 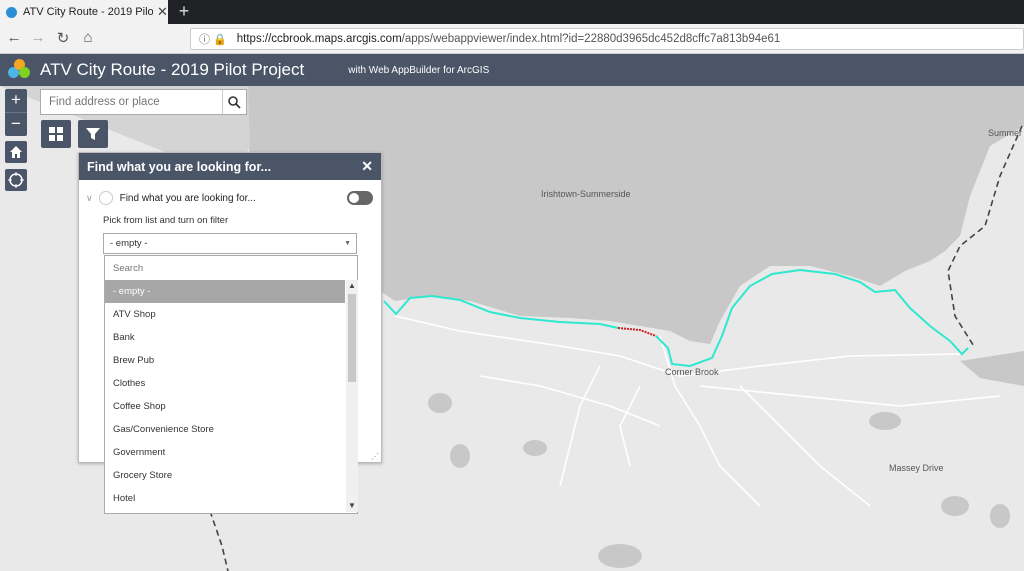 I want to click on dropdown-option: Government, so click(x=225, y=452).